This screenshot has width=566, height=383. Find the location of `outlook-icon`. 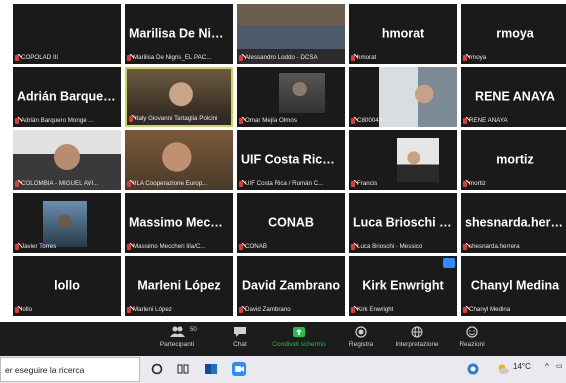

outlook-icon is located at coordinates (211, 369).